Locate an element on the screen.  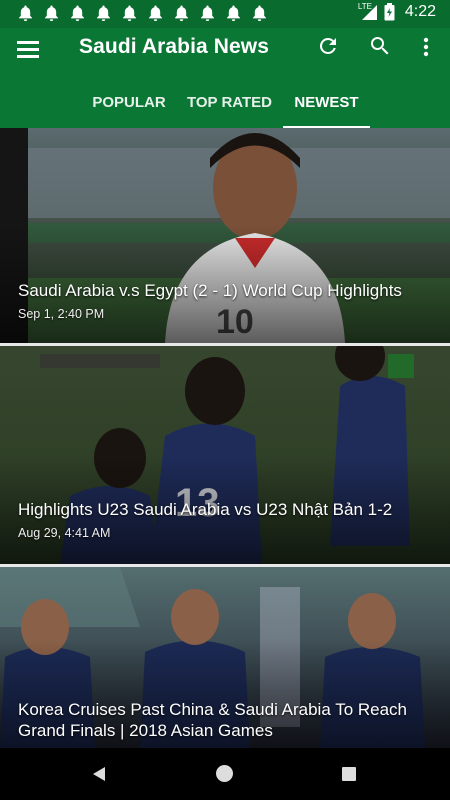
tab-popular: POPULAR is located at coordinates (129, 109).